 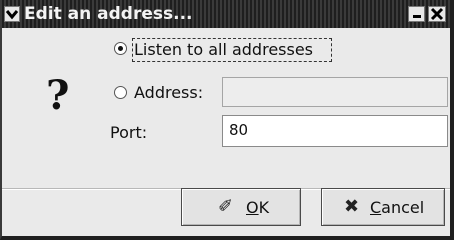 What do you see at coordinates (120, 48) in the screenshot?
I see `listen-all-radio` at bounding box center [120, 48].